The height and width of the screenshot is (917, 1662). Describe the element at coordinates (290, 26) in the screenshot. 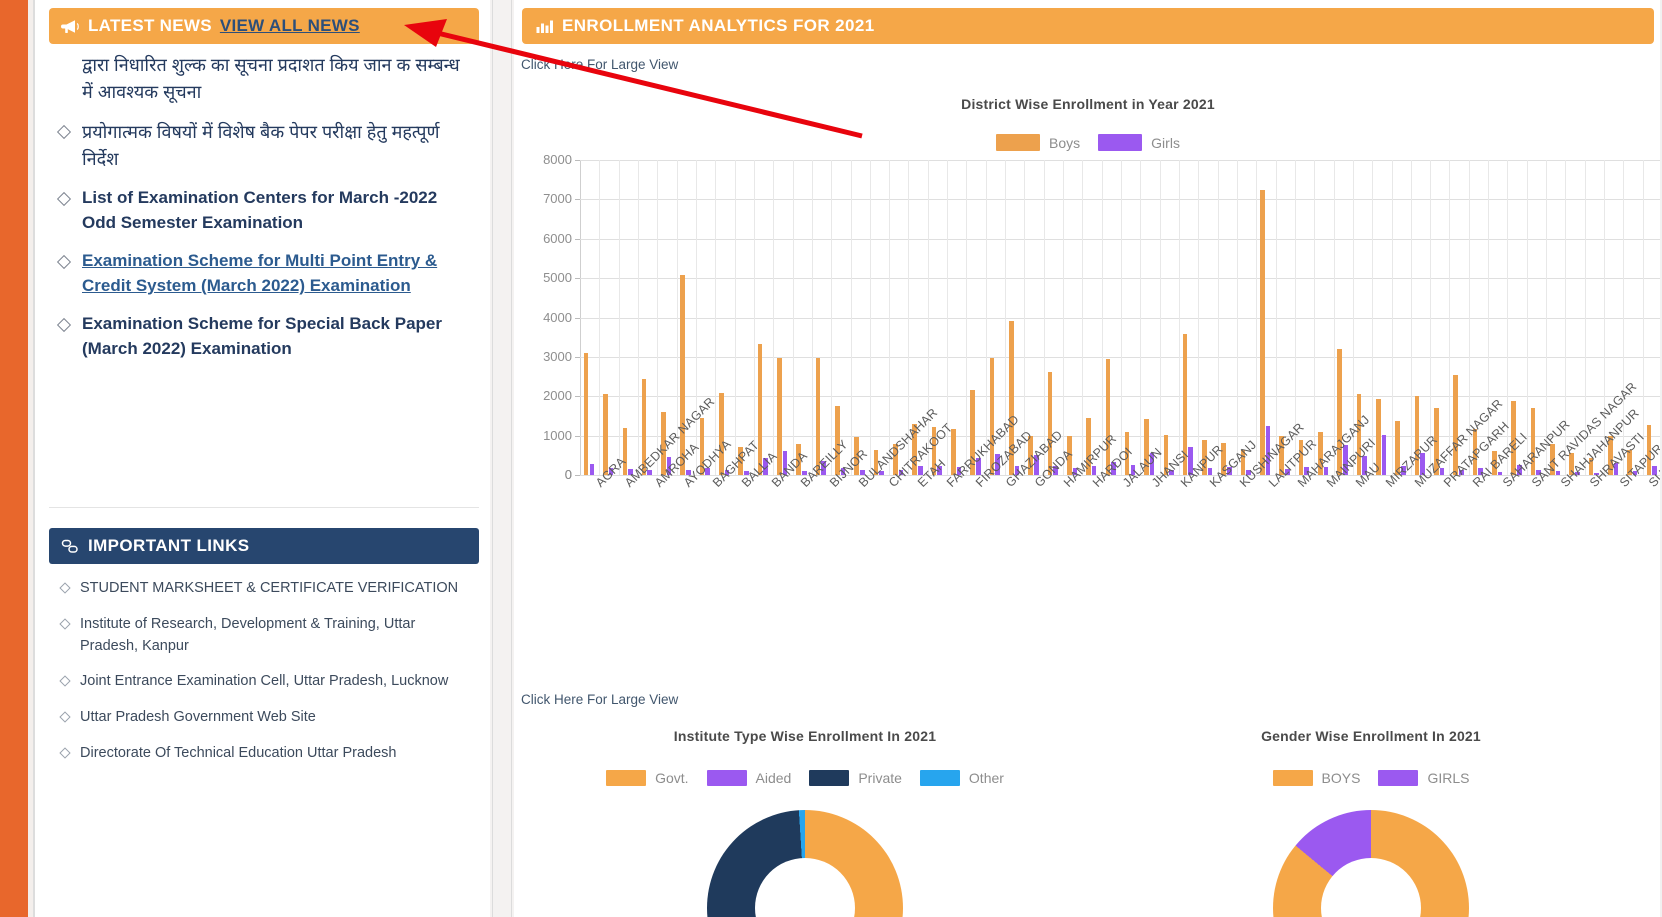

I see `view-all-news-link: VIEW ALL NEWS` at that location.